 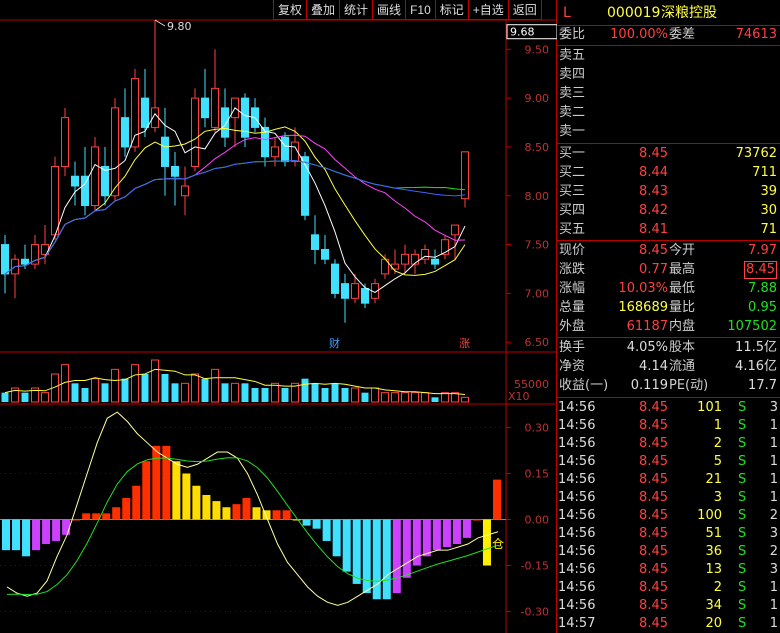 I want to click on macd-axis-label: 0.00, so click(x=537, y=520).